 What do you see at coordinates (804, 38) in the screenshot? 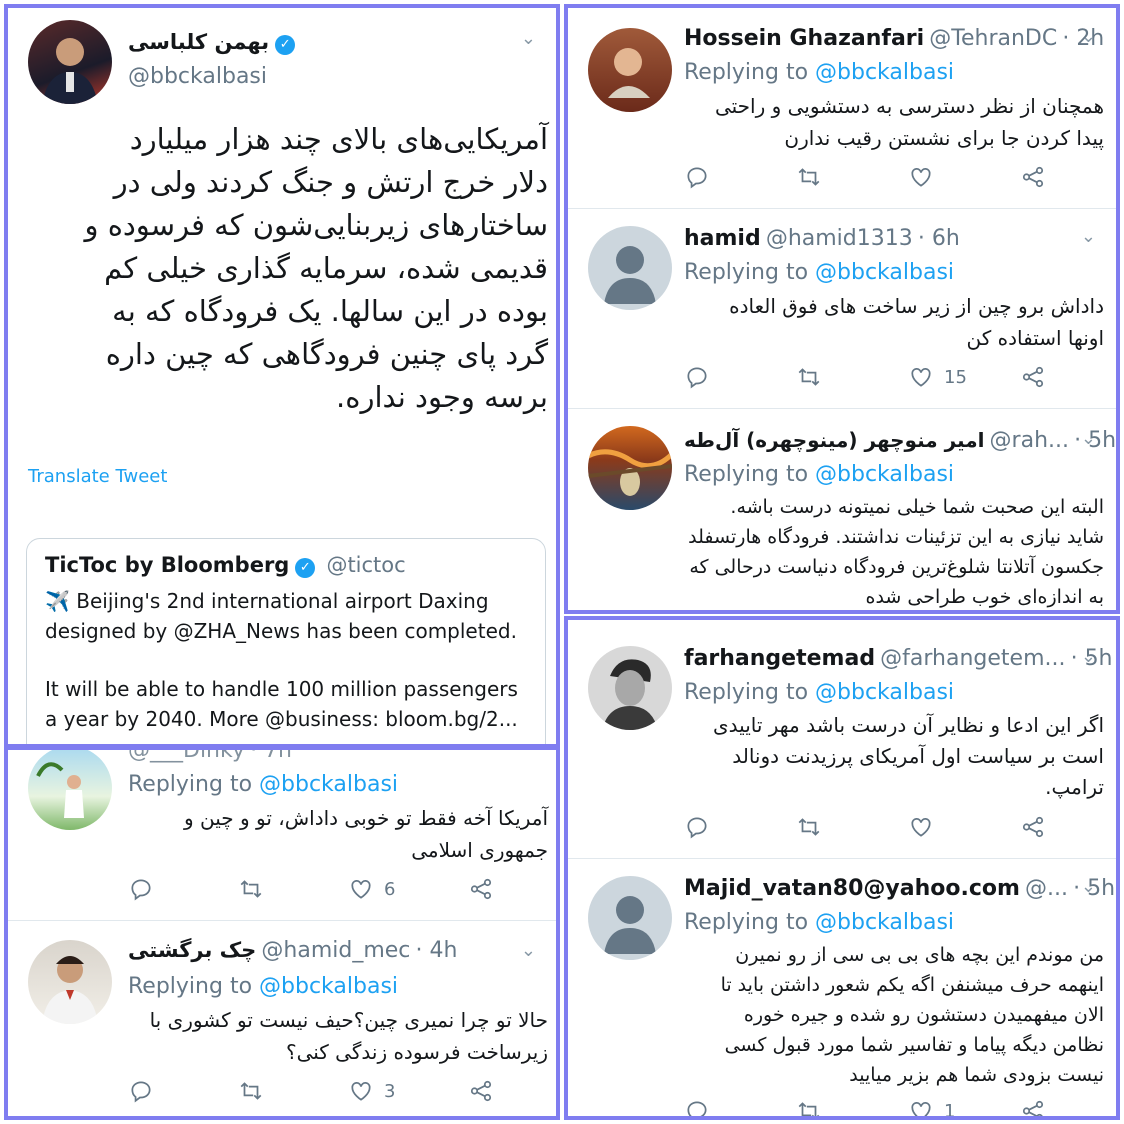
I see `reply-author-name: Hossein Ghazanfari` at bounding box center [804, 38].